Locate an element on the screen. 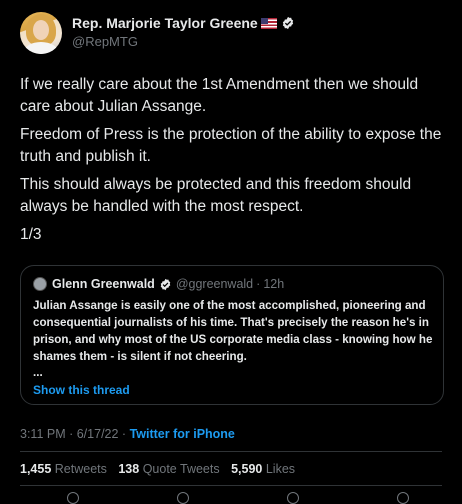 The height and width of the screenshot is (504, 462). quoted-tweet-time: 12h is located at coordinates (274, 284).